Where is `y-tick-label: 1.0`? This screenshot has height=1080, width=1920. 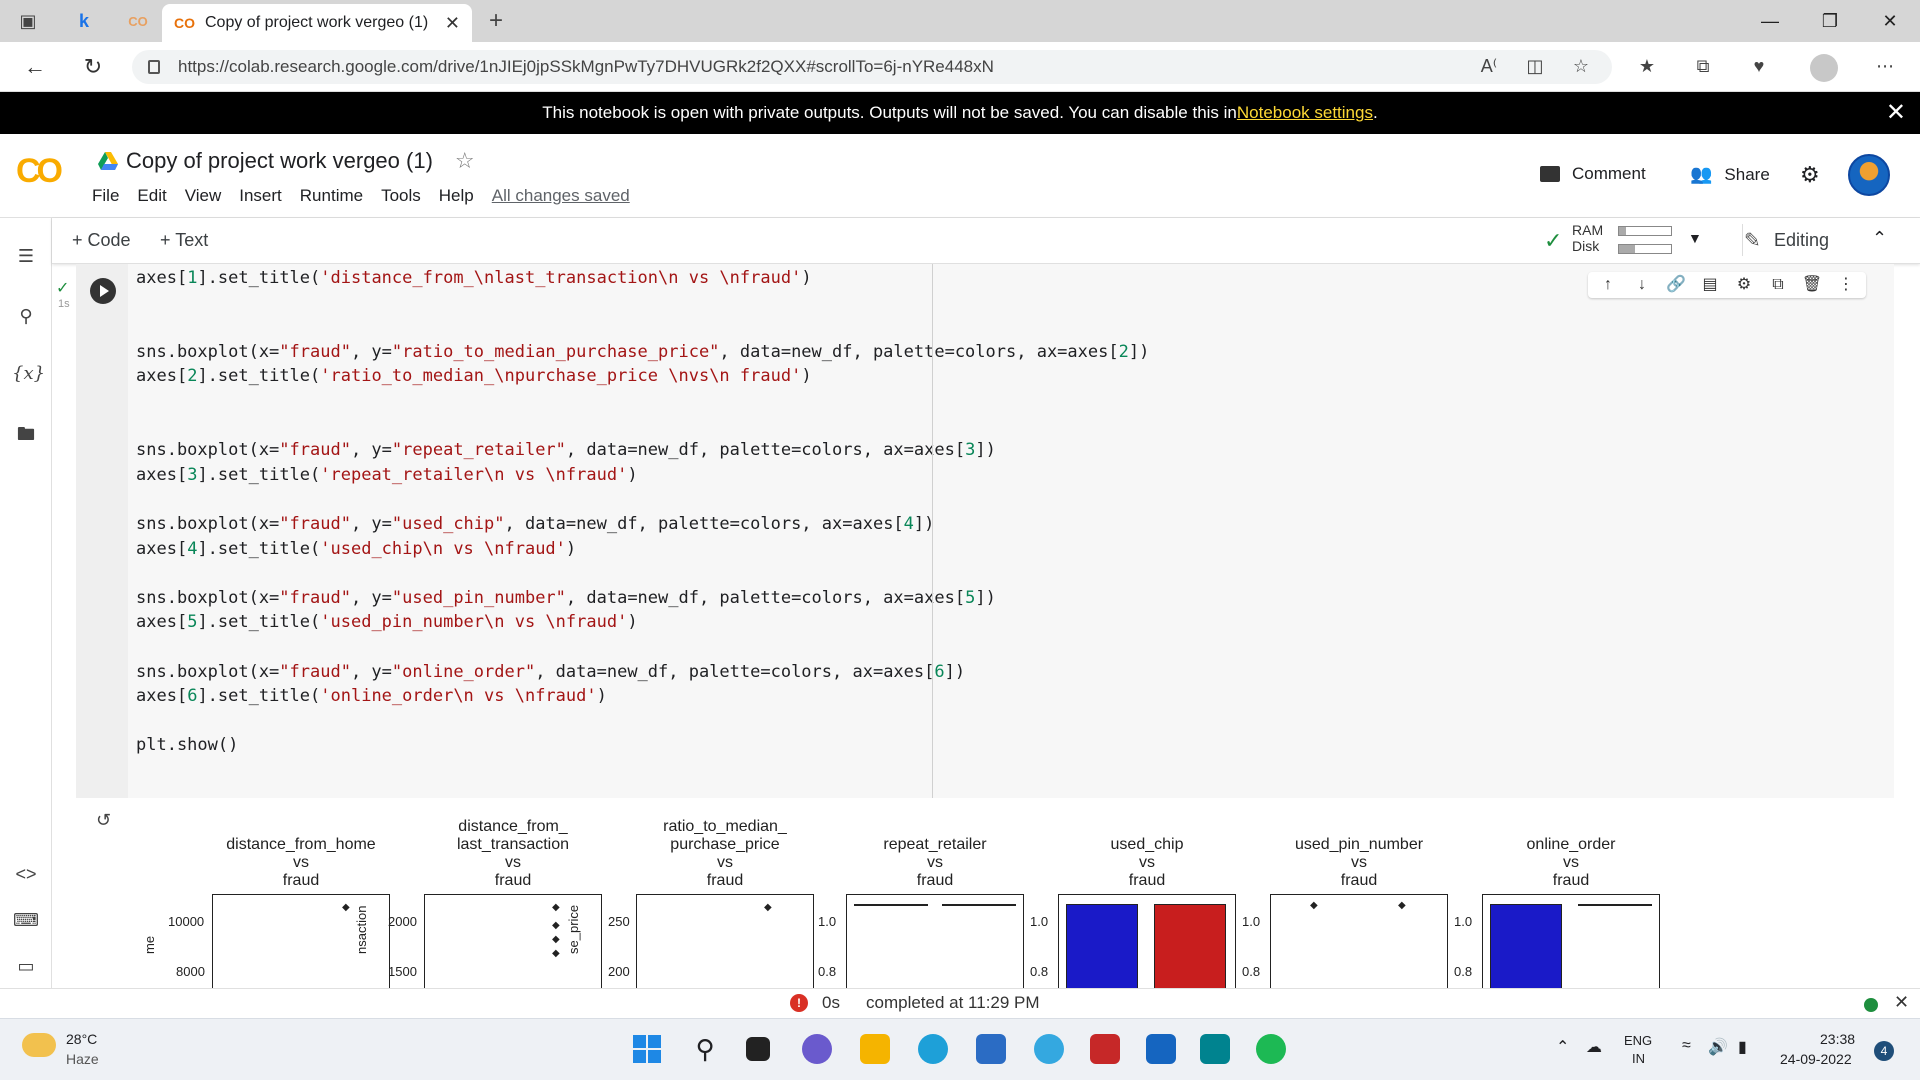
y-tick-label: 1.0 is located at coordinates (1463, 921).